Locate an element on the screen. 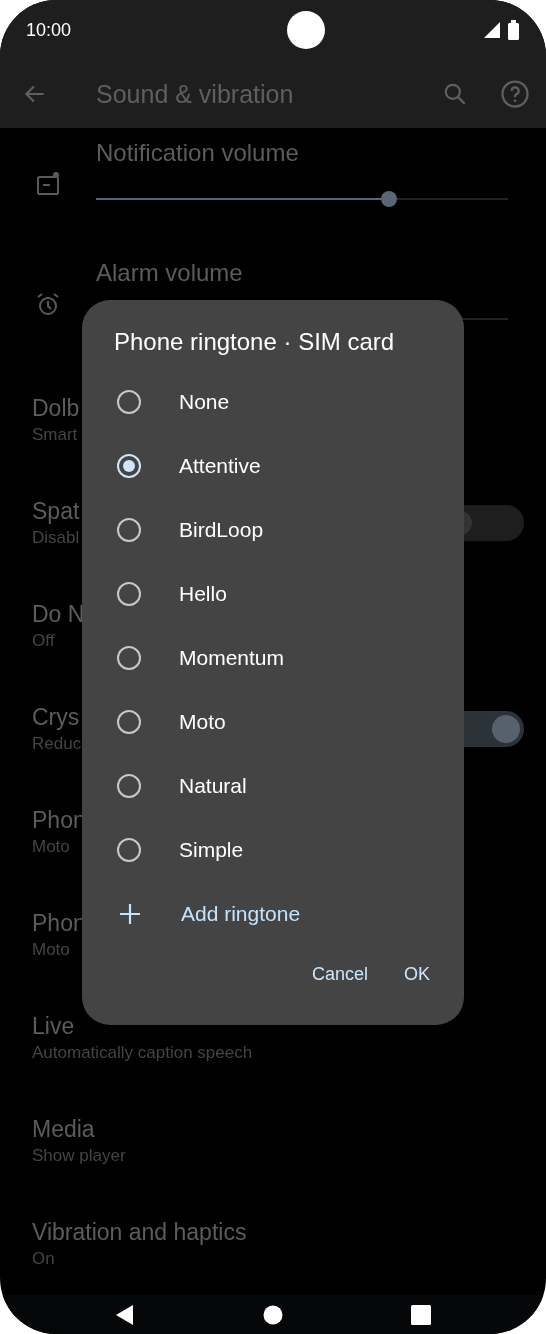  volume-title: Notification volume is located at coordinates (197, 153).